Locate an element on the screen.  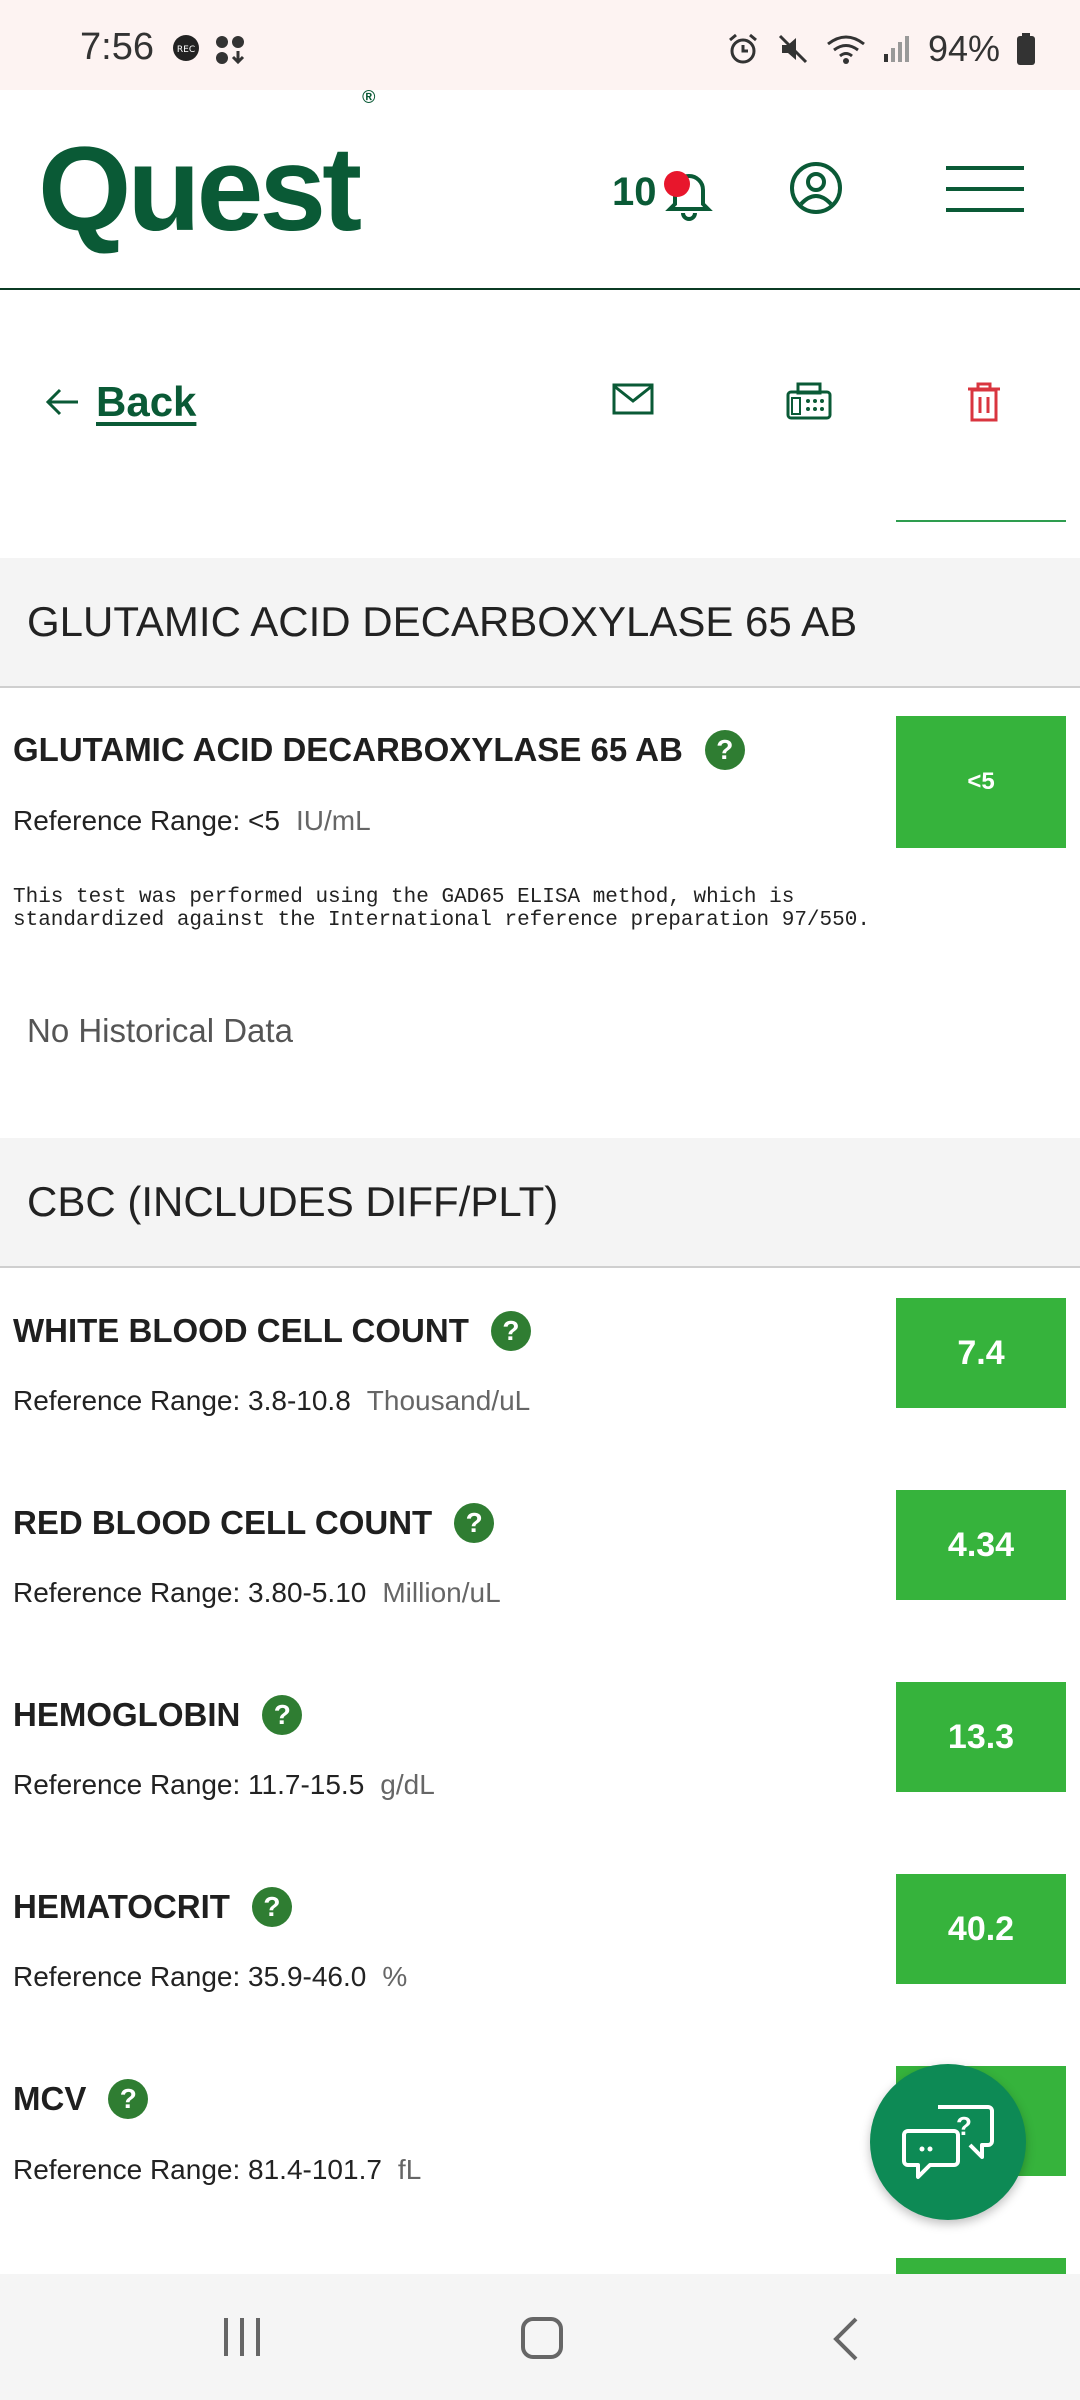
reference-range: Reference Range: 11.7-15.5 g/dL is located at coordinates (224, 1784).